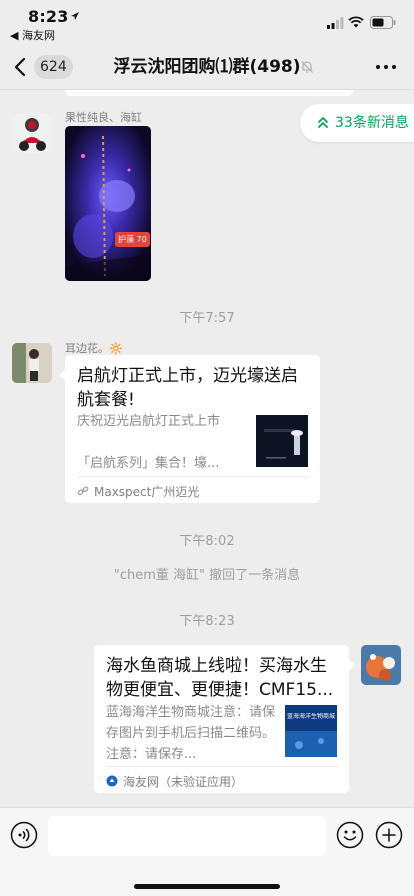  I want to click on home-indicator, so click(207, 886).